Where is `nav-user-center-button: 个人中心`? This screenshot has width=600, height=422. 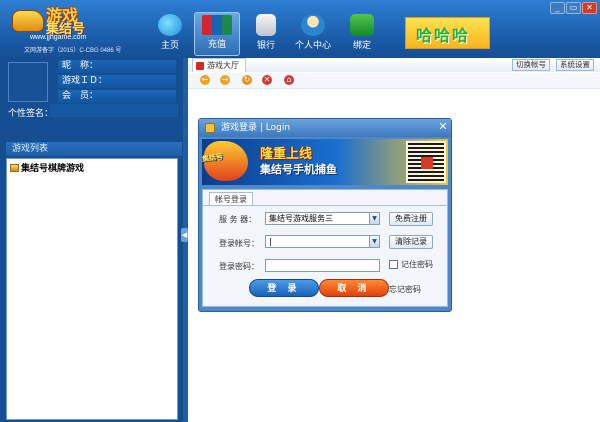
nav-user-center-button: 个人中心 is located at coordinates (313, 34).